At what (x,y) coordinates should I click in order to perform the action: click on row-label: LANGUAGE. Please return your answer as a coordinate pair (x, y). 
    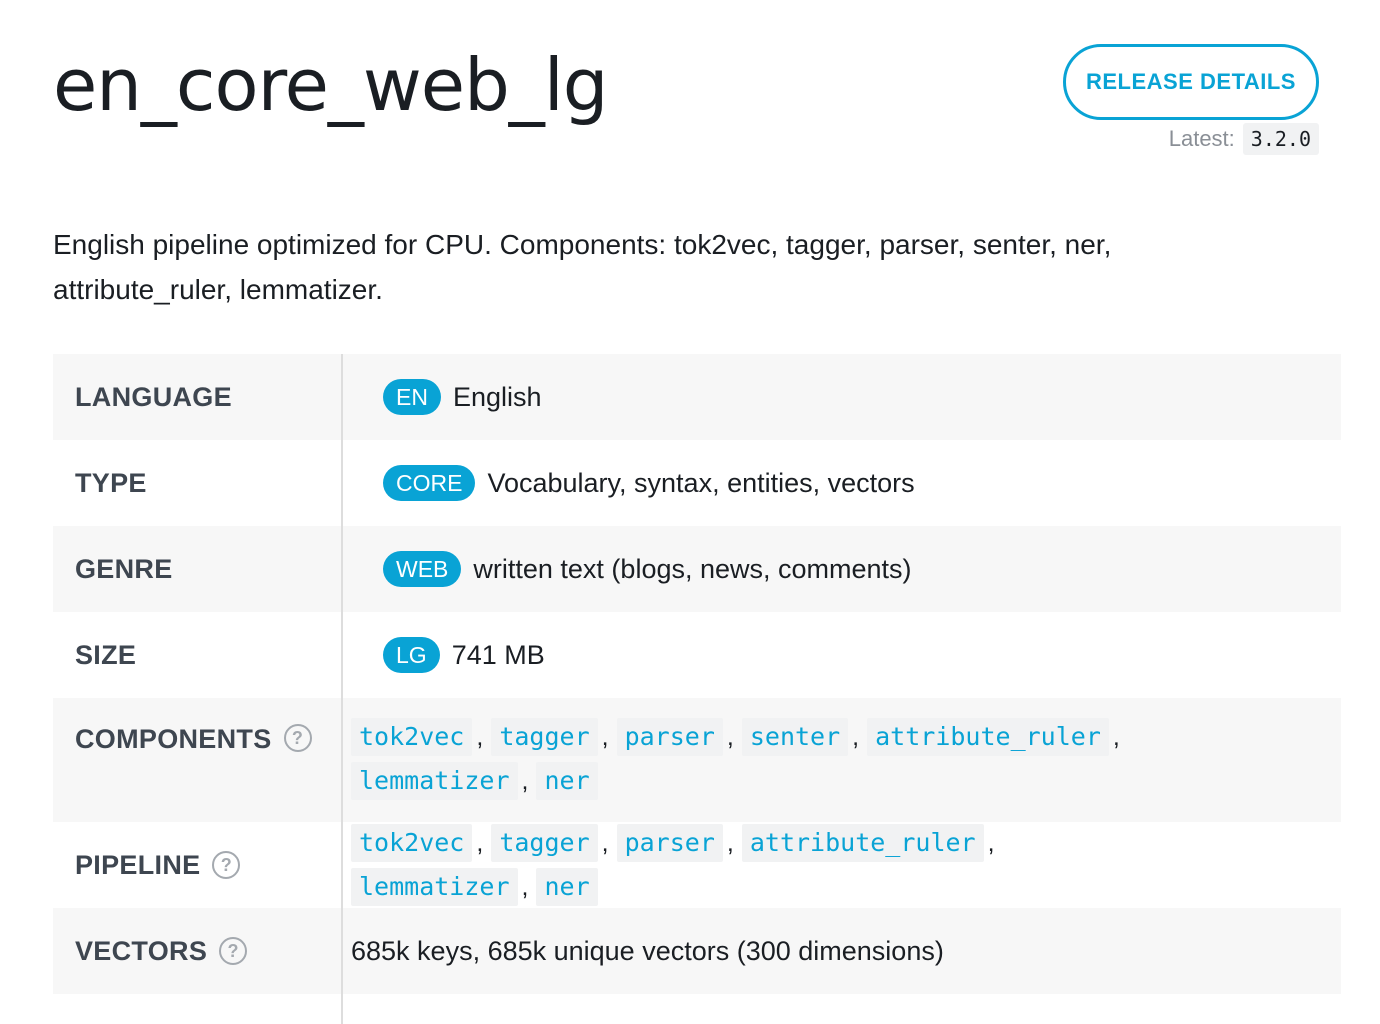
    Looking at the image, I should click on (198, 397).